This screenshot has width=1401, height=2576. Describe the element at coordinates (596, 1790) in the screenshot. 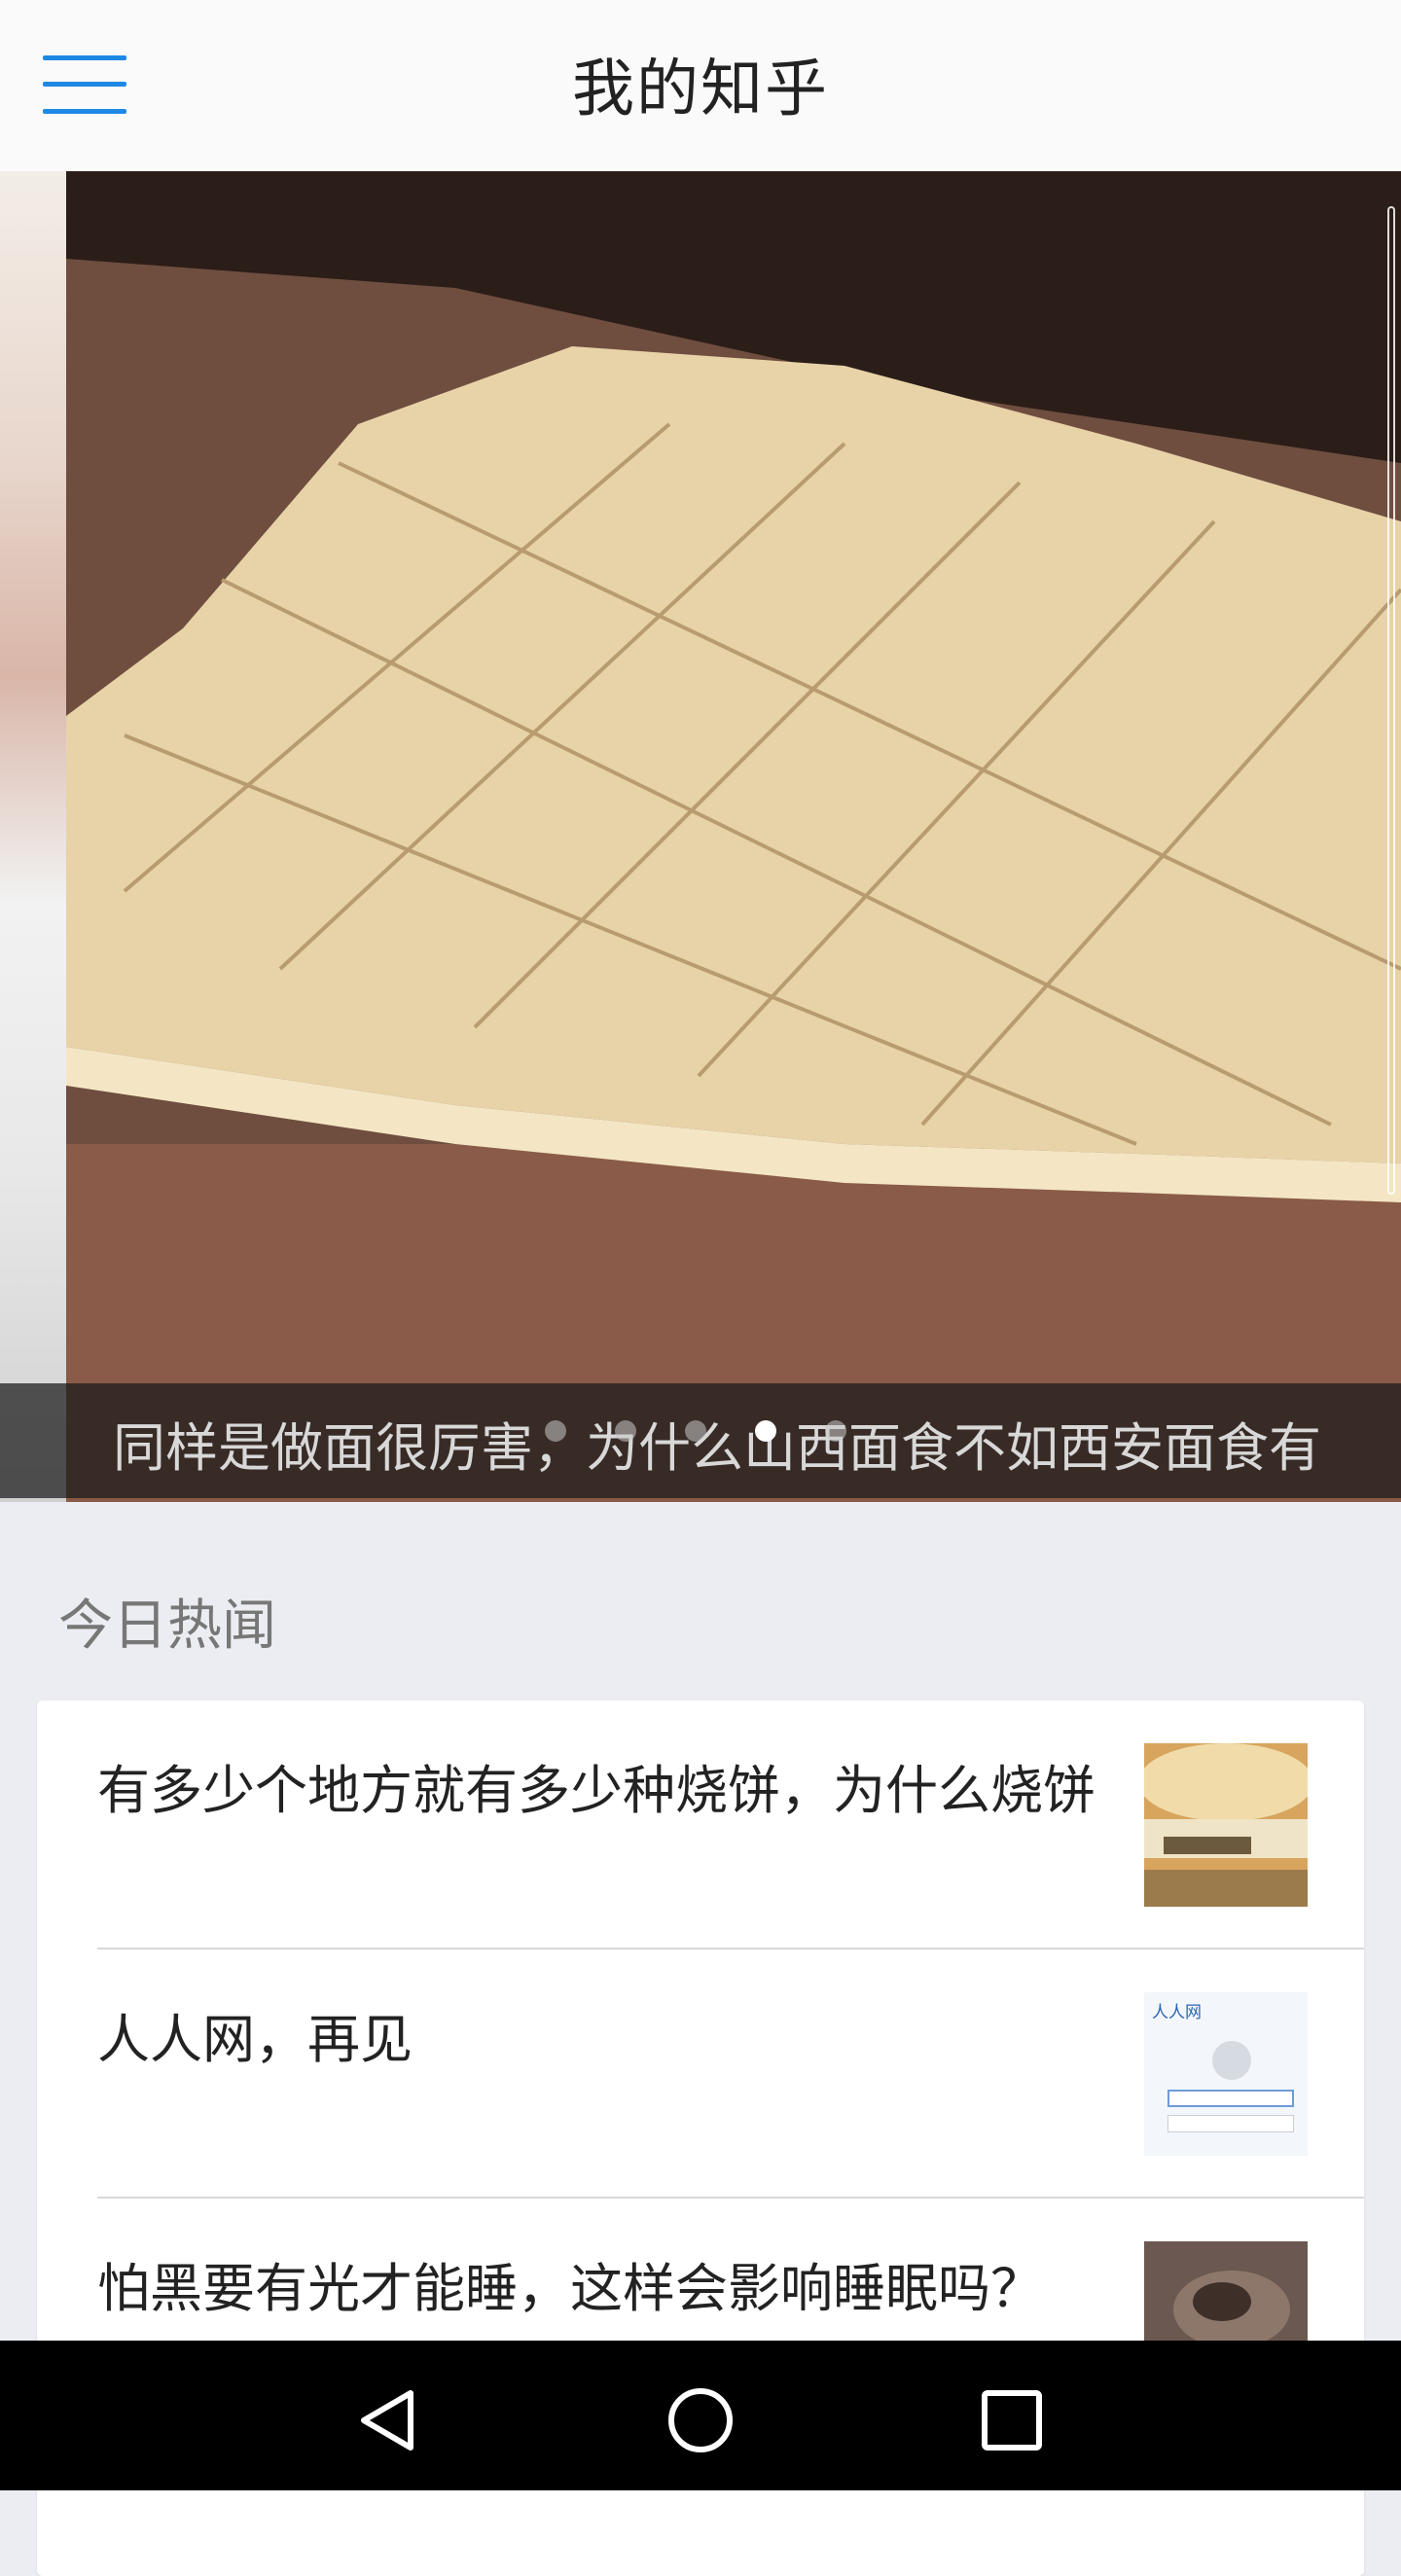

I see `news-title: 有多少个地方就有多少种烧饼，为什么烧饼` at that location.